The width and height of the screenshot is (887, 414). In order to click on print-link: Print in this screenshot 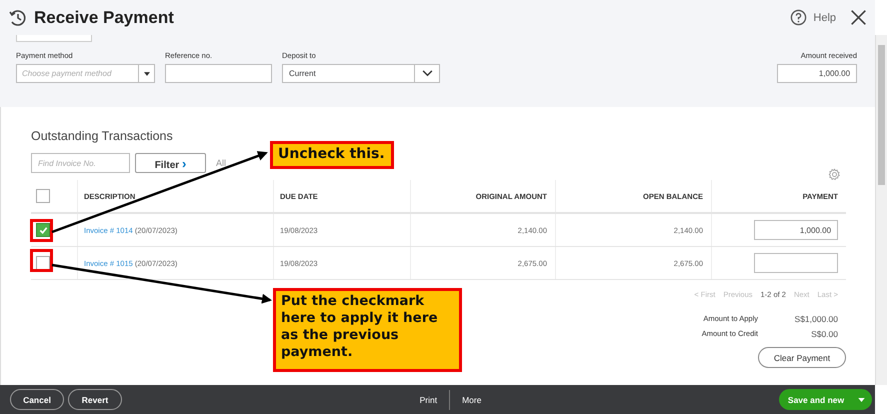, I will do `click(429, 399)`.